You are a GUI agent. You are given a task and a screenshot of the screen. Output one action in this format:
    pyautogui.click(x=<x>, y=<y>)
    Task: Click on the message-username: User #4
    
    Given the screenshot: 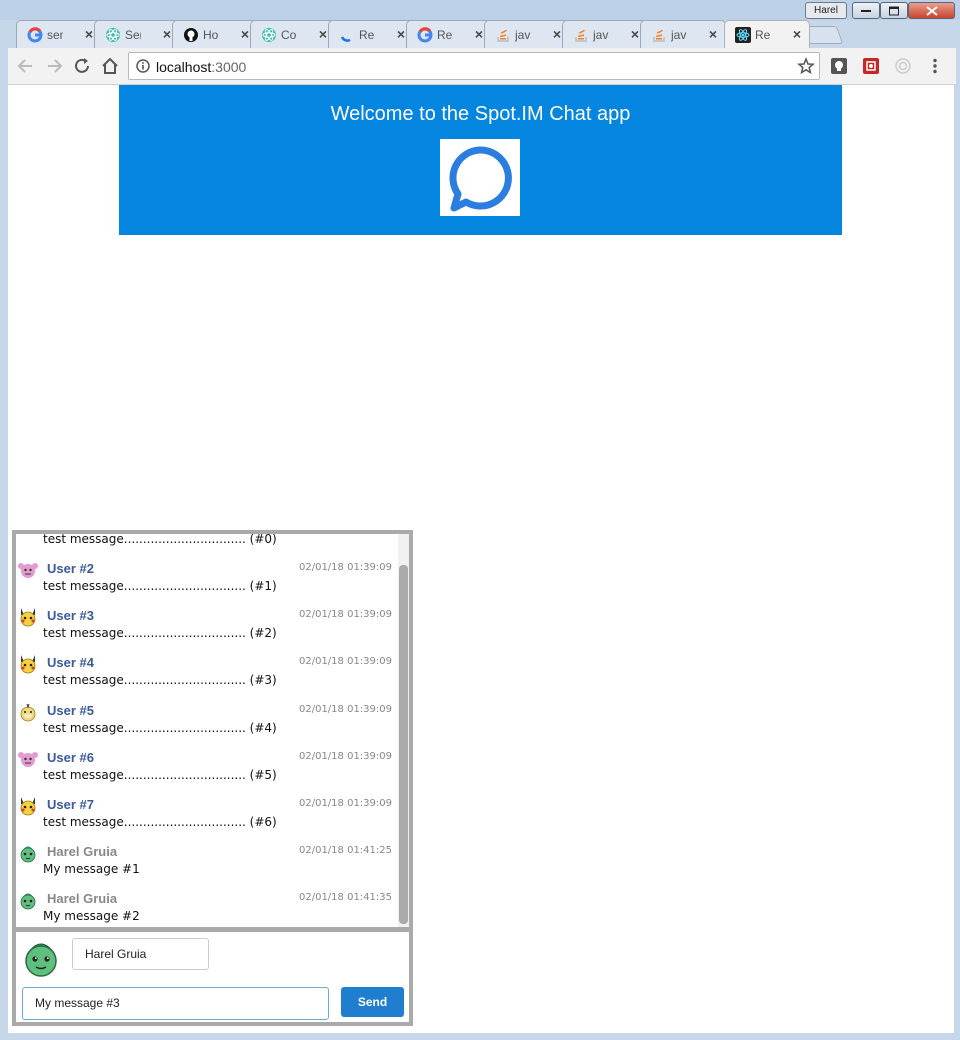 What is the action you would take?
    pyautogui.click(x=70, y=662)
    